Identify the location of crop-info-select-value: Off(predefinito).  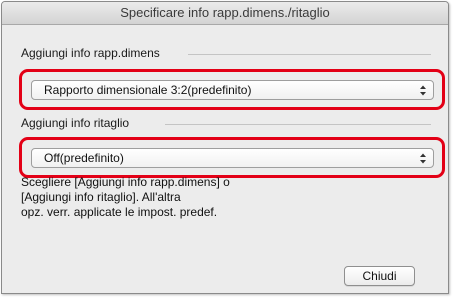
(84, 158).